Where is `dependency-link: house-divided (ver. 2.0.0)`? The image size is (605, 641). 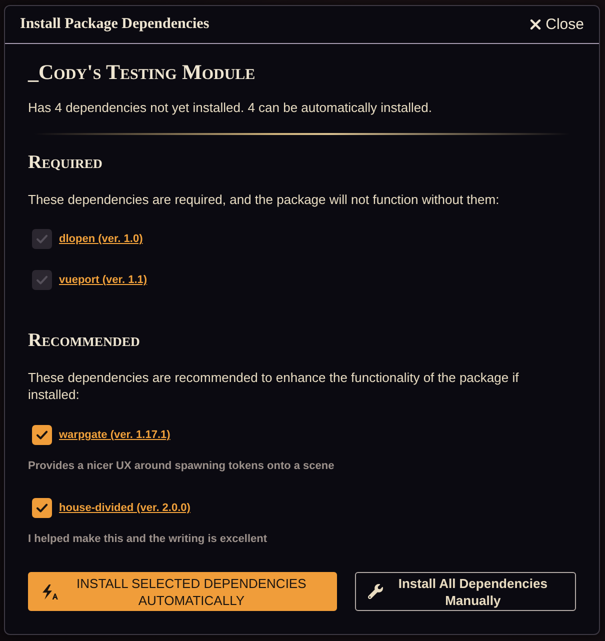 dependency-link: house-divided (ver. 2.0.0) is located at coordinates (124, 508).